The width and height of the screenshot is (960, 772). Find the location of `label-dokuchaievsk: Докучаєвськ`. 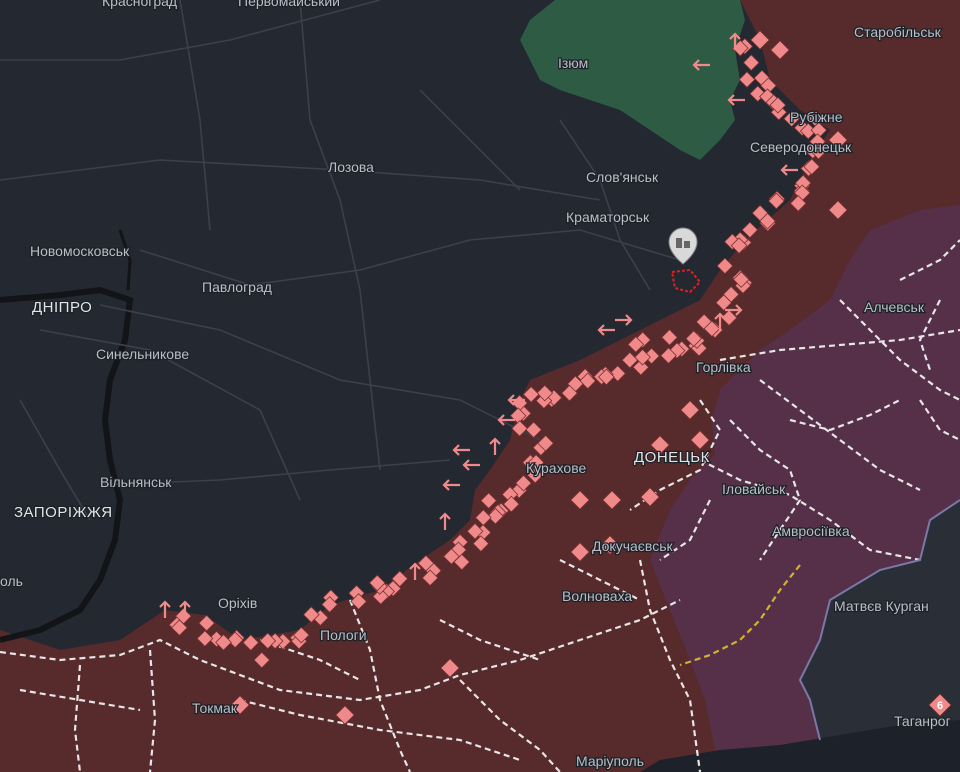

label-dokuchaievsk: Докучаєвськ is located at coordinates (633, 546).